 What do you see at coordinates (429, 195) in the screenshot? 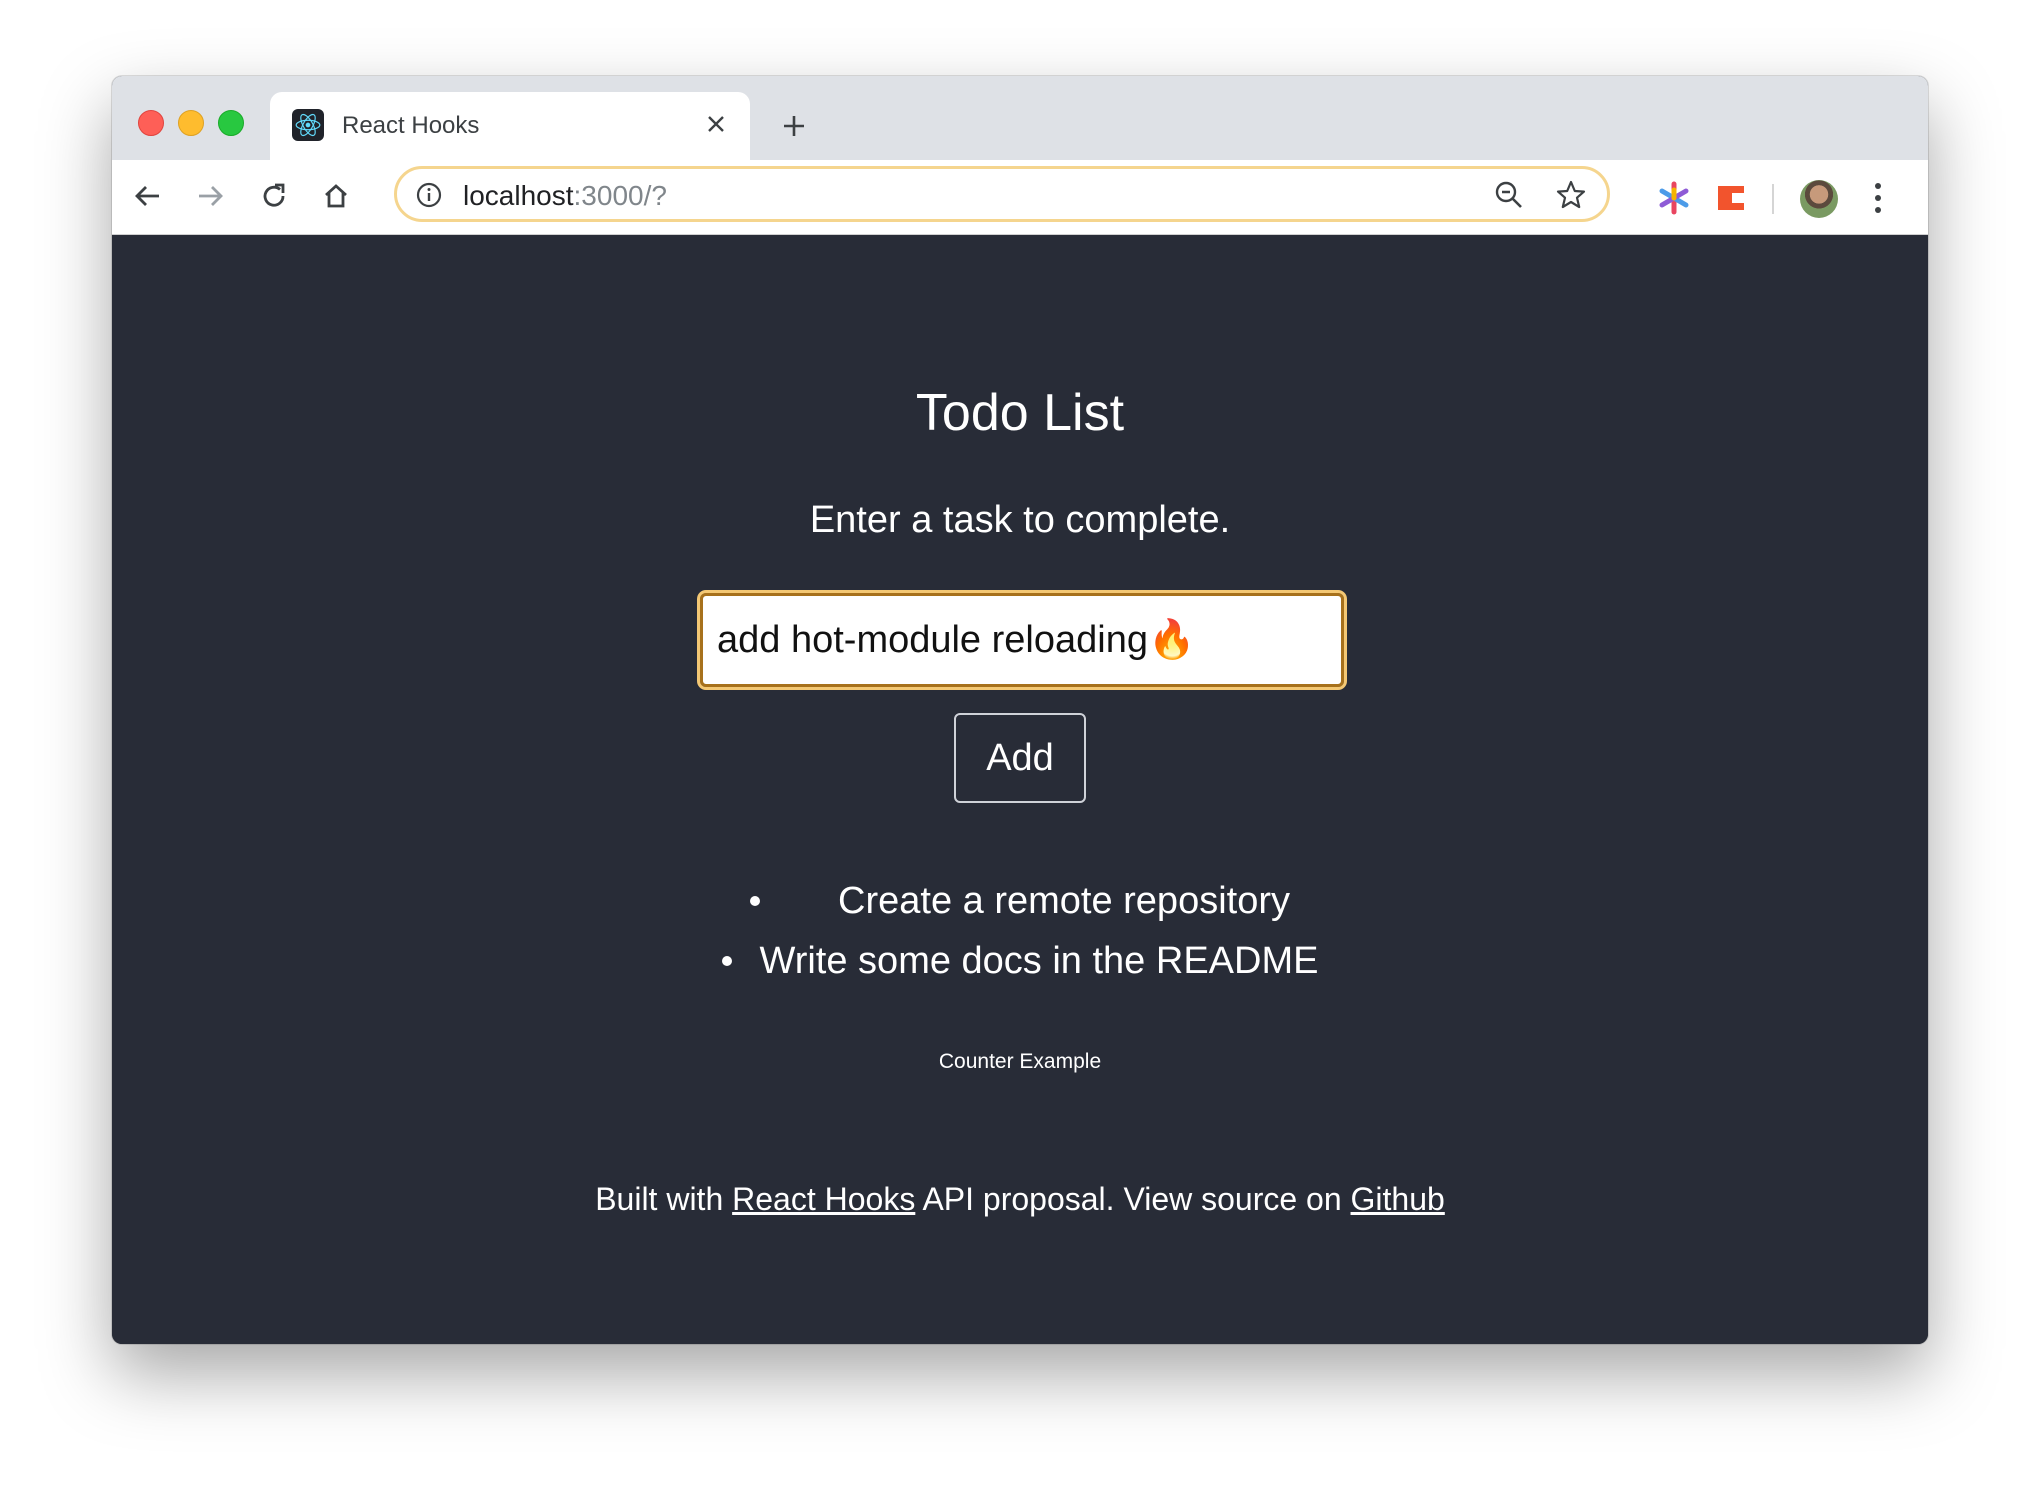
I see `info-icon` at bounding box center [429, 195].